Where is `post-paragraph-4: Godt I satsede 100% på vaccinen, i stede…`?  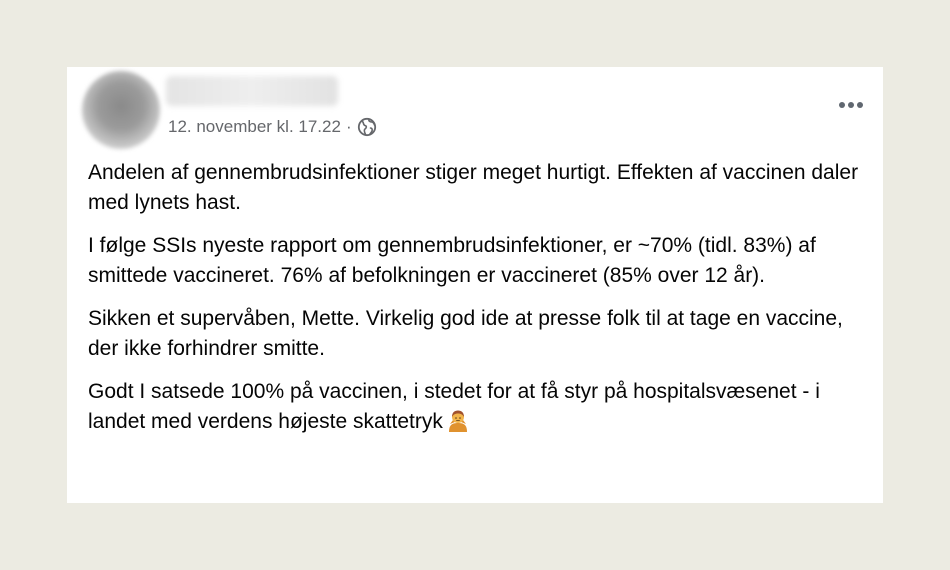
post-paragraph-4: Godt I satsede 100% på vaccinen, i stede… is located at coordinates (480, 407).